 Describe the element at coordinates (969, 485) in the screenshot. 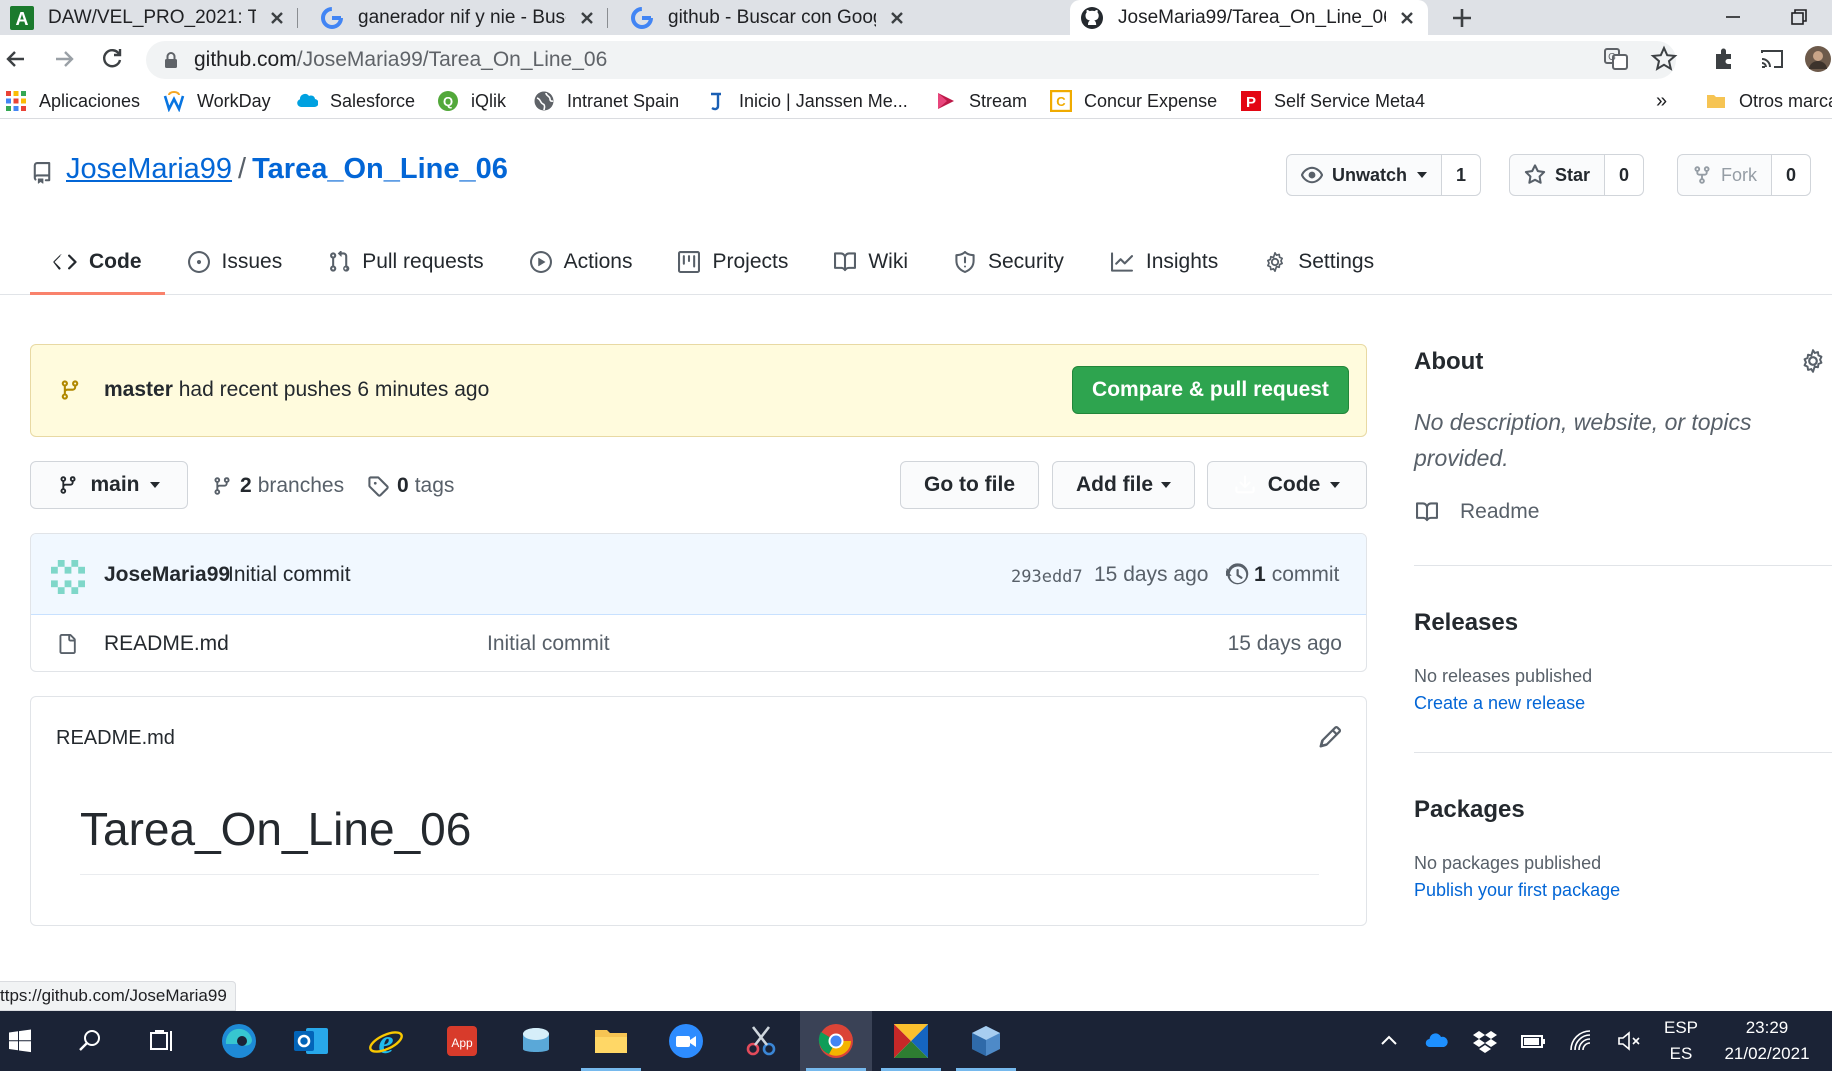

I see `go-to-file-button: Go to file` at that location.